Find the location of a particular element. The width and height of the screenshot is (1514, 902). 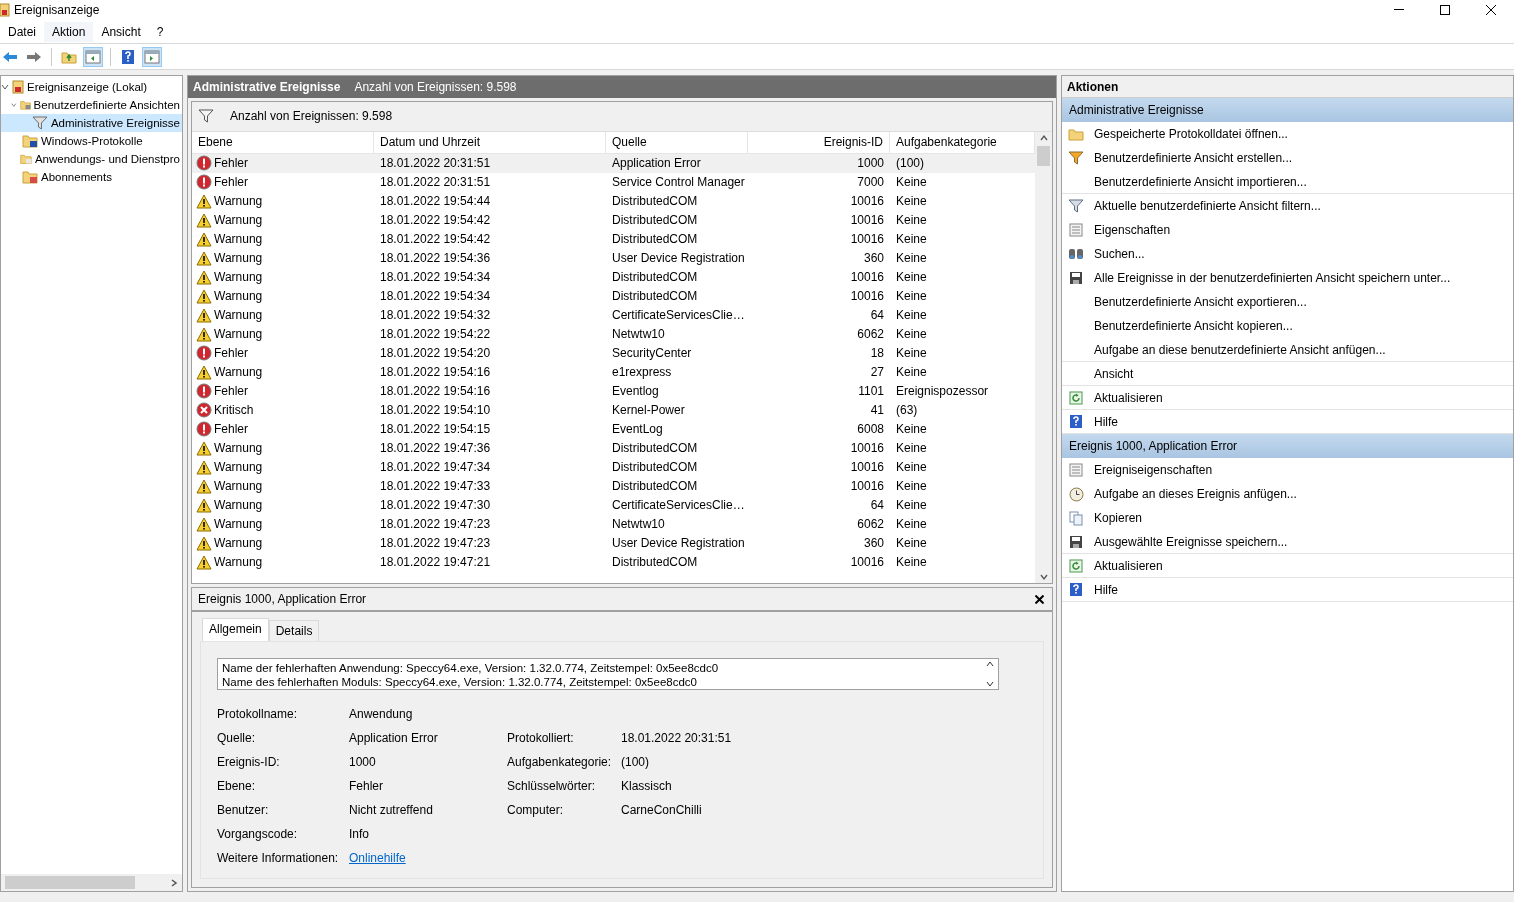

table-cell-text: Kernel-Power is located at coordinates (648, 410).